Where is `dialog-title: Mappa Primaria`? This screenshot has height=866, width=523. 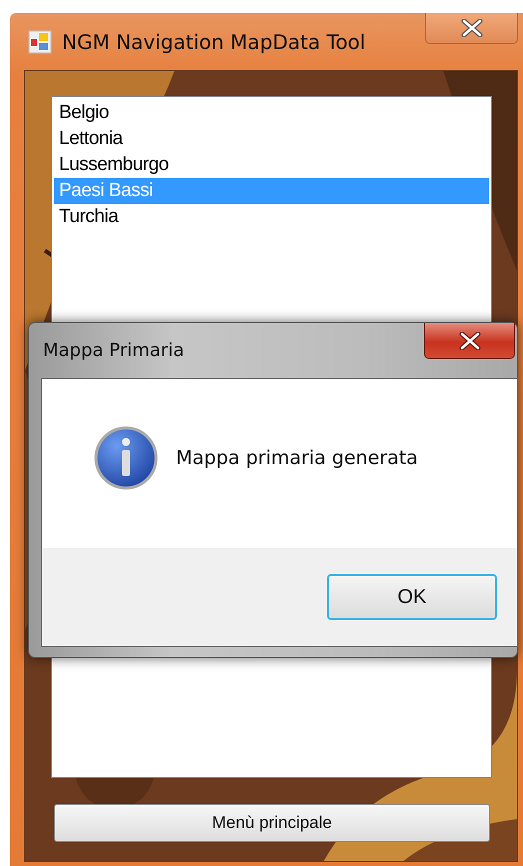 dialog-title: Mappa Primaria is located at coordinates (113, 350).